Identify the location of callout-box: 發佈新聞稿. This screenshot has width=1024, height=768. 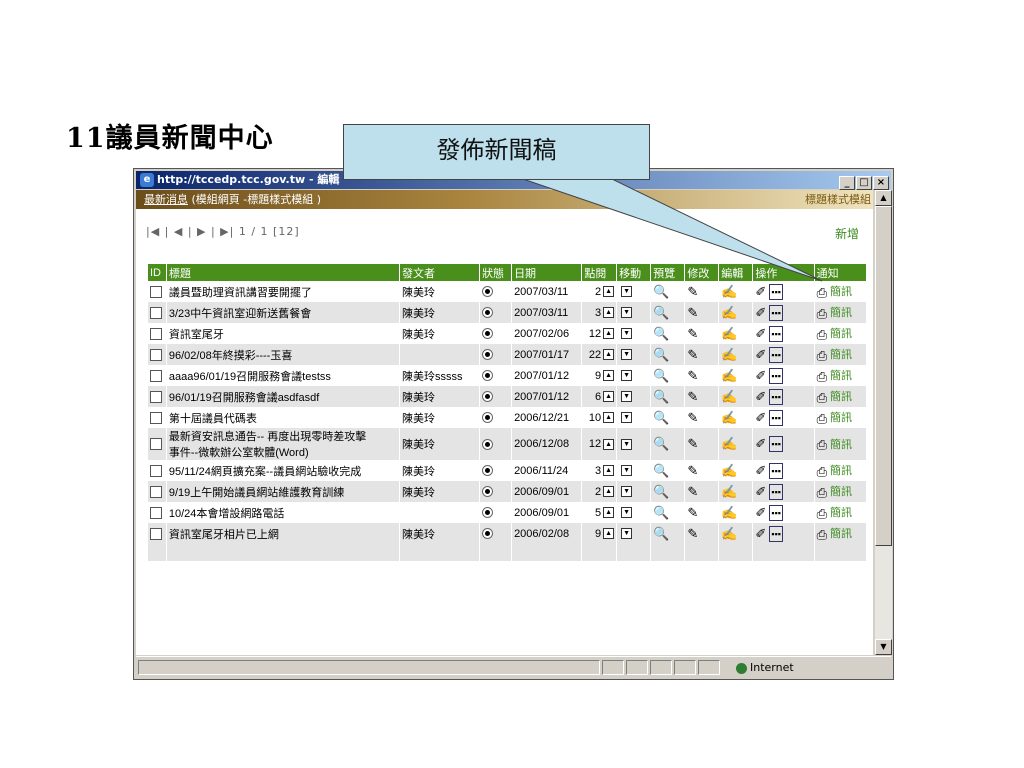
(496, 152).